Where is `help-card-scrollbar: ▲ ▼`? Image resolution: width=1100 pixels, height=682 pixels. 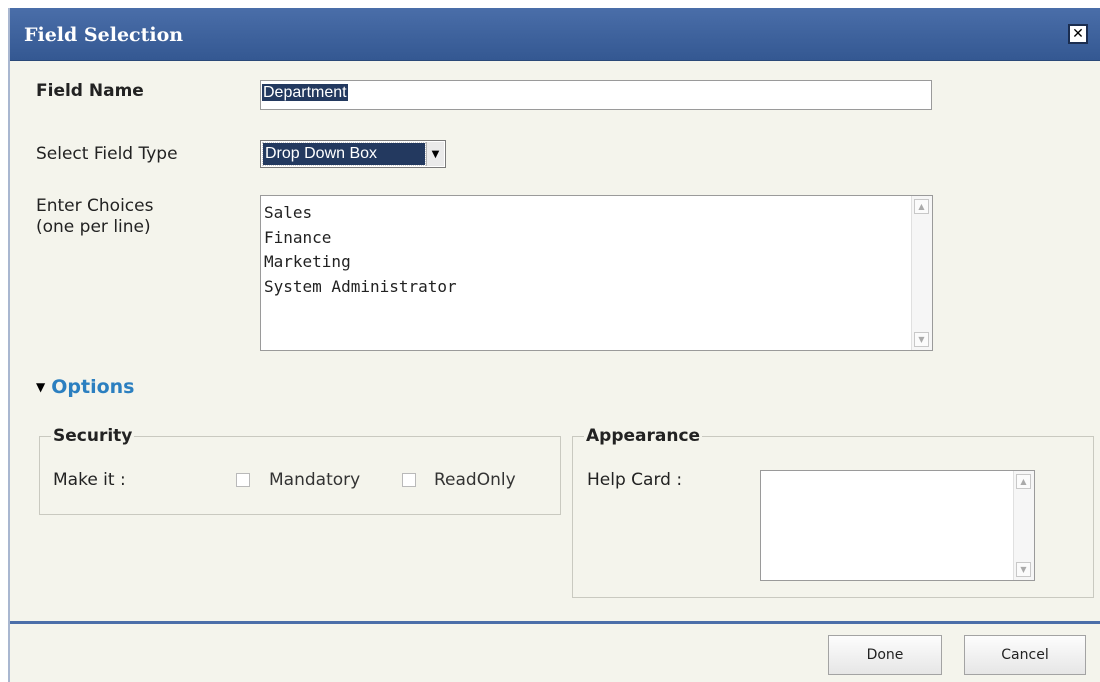 help-card-scrollbar: ▲ ▼ is located at coordinates (1023, 525).